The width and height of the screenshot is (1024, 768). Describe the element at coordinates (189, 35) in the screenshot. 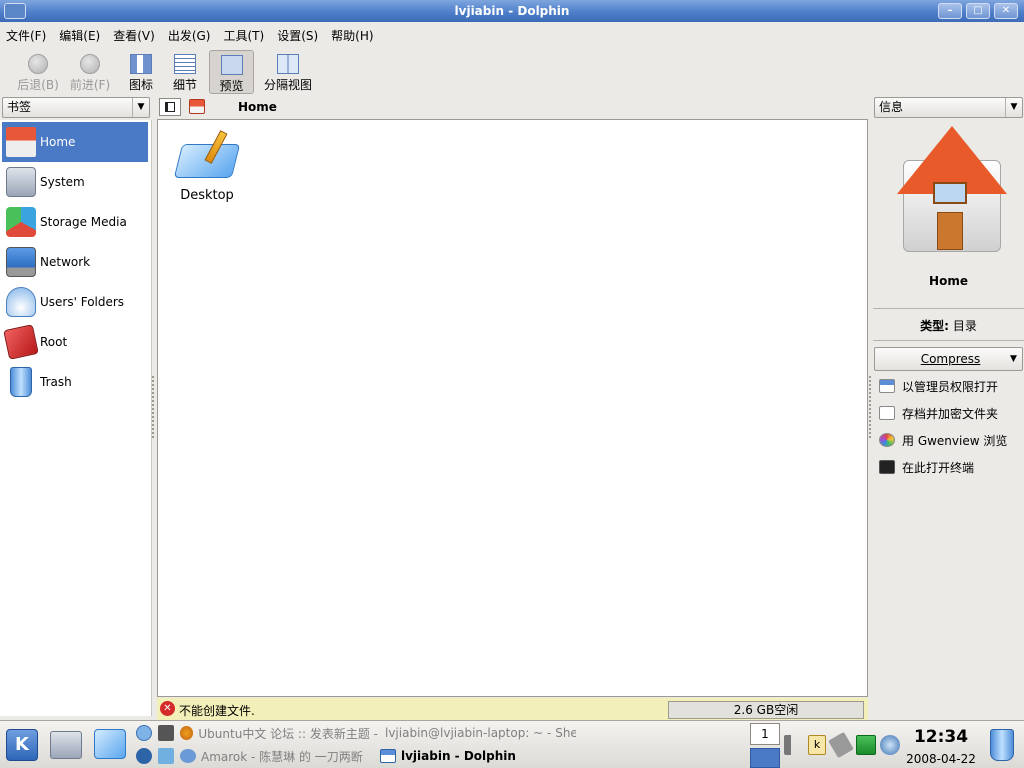

I see `menu-go: 出发(G)` at that location.